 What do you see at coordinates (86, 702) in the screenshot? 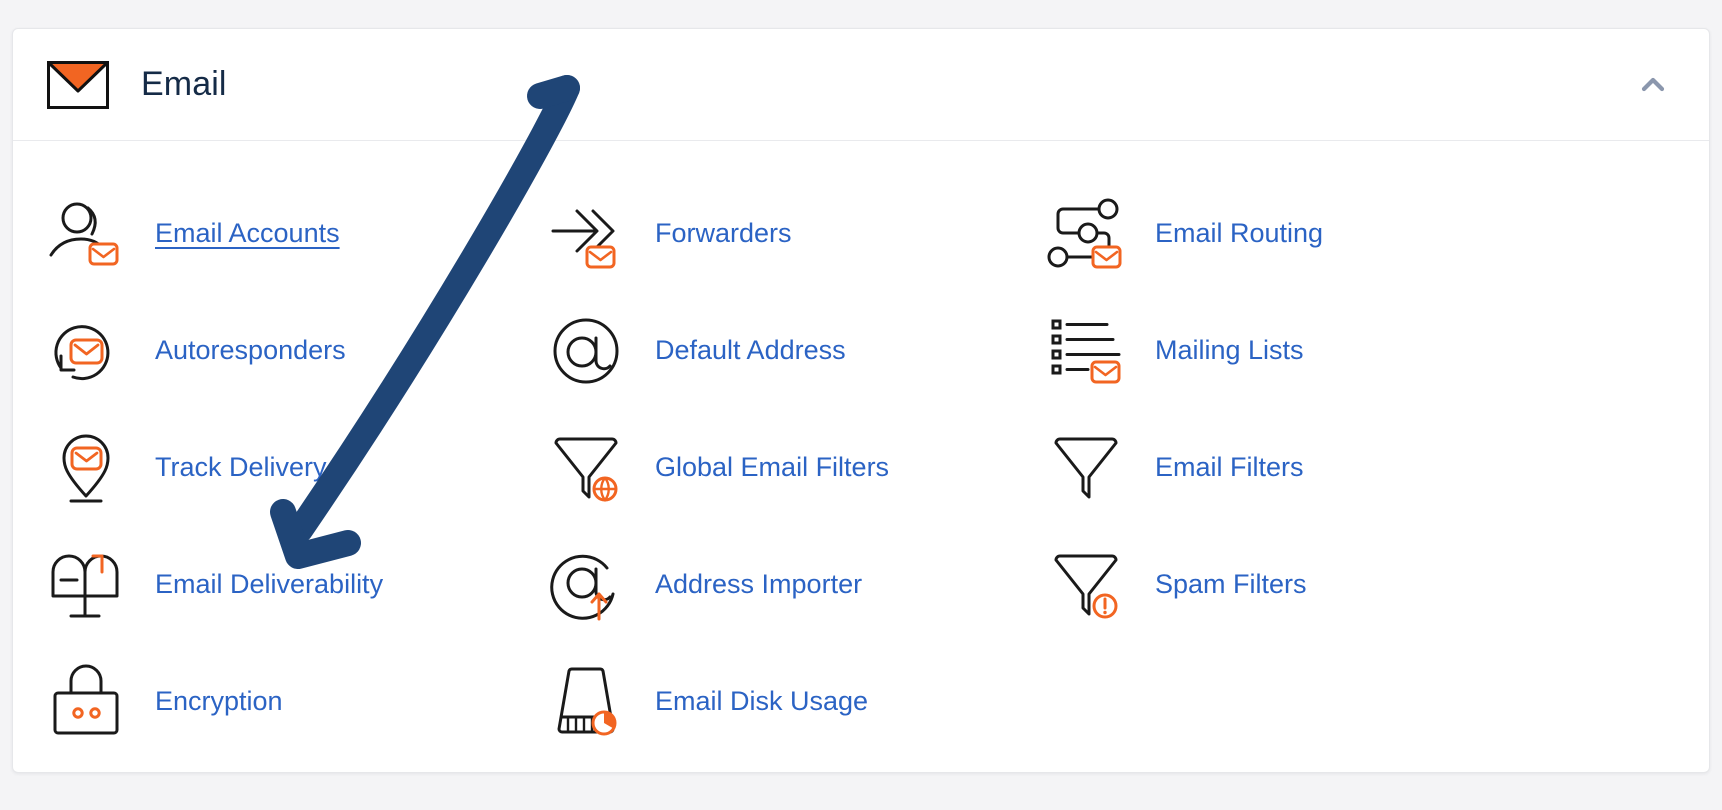
I see `padlock-icon` at bounding box center [86, 702].